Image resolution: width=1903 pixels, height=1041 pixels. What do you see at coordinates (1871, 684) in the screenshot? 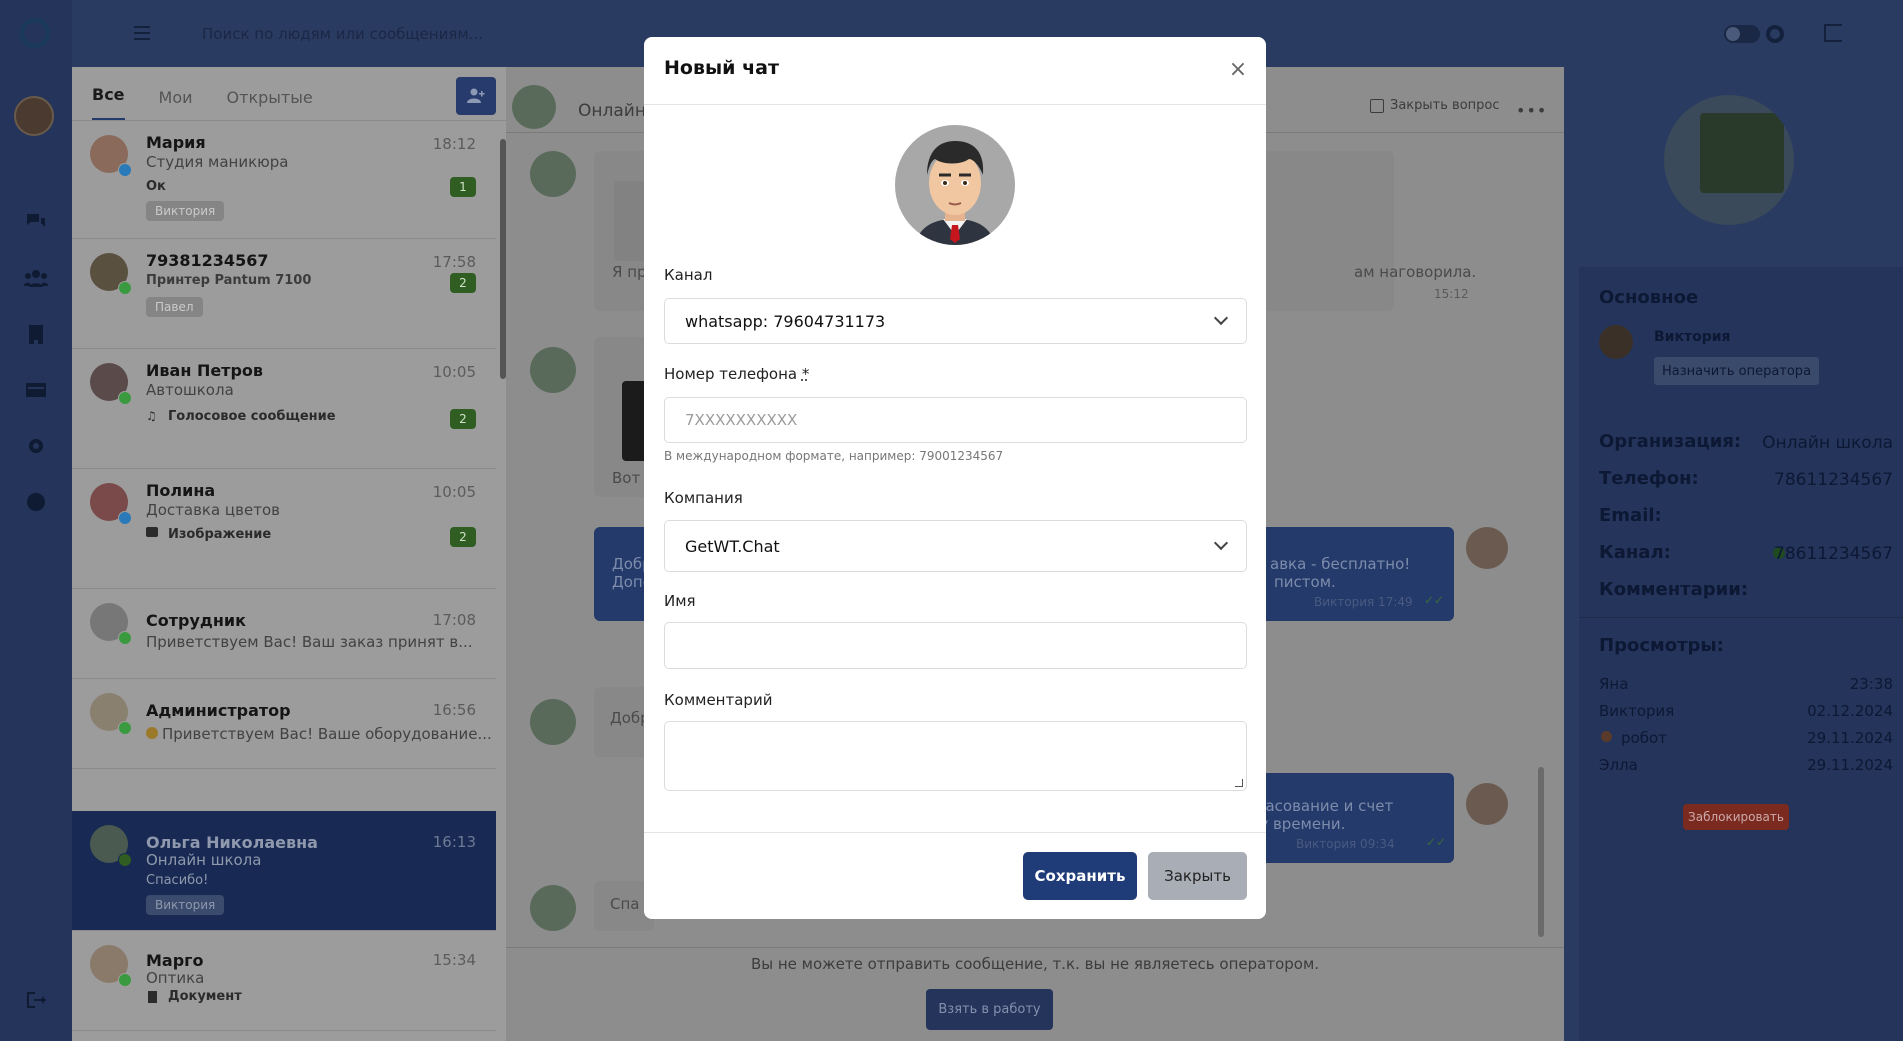
I see `view-date: 23:38` at bounding box center [1871, 684].